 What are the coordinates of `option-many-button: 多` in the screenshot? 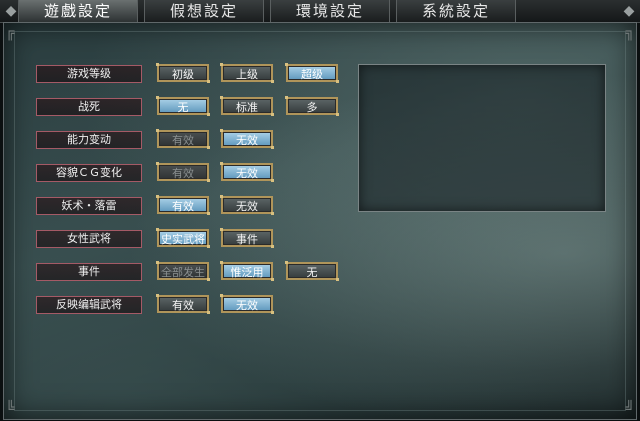 It's located at (312, 106).